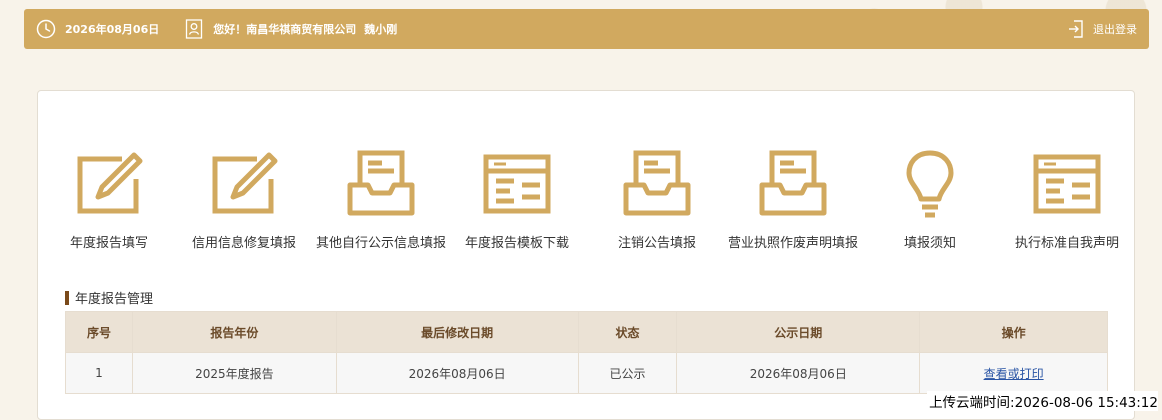 The image size is (1162, 420). Describe the element at coordinates (234, 332) in the screenshot. I see `column-header: 报告年份` at that location.